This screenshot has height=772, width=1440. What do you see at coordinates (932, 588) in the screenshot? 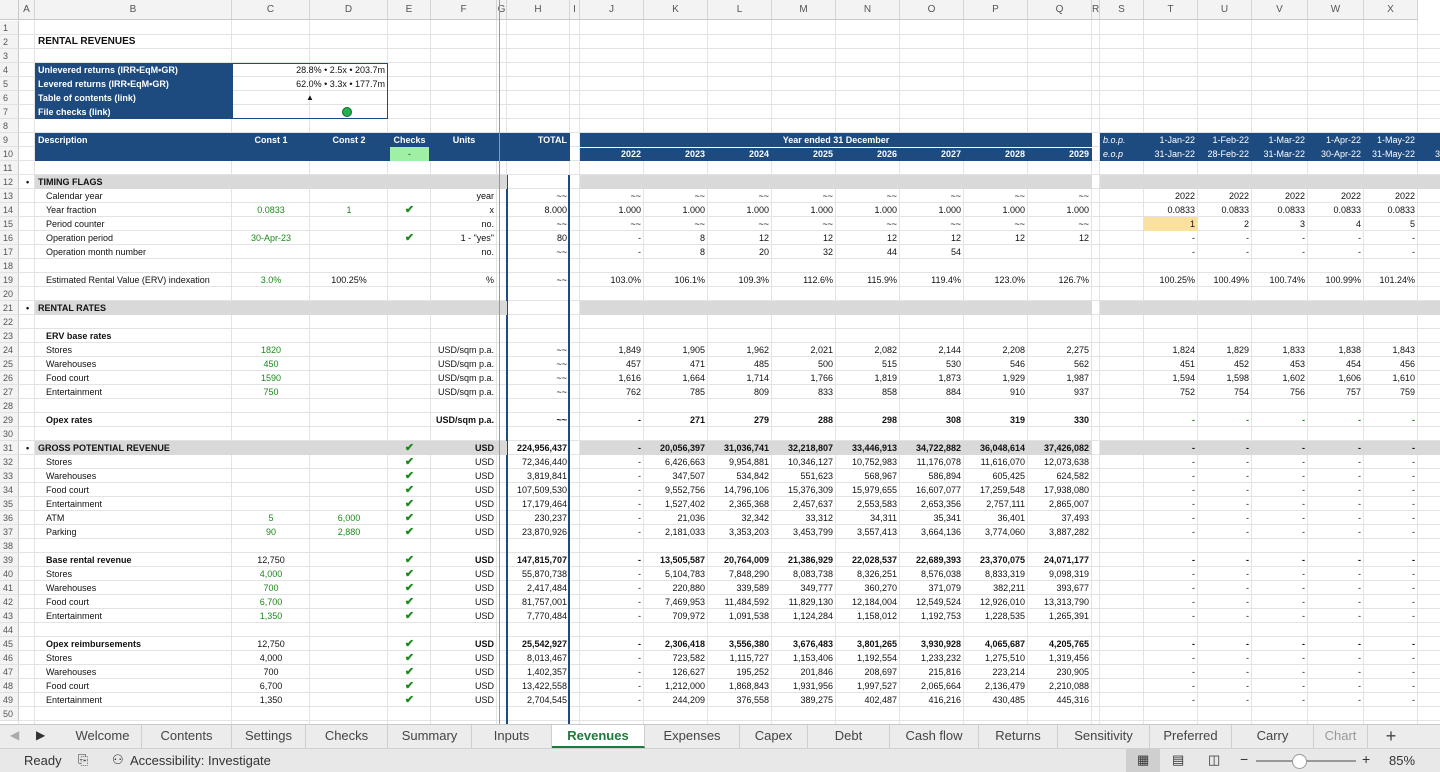
I see `year-value: 371,079` at bounding box center [932, 588].